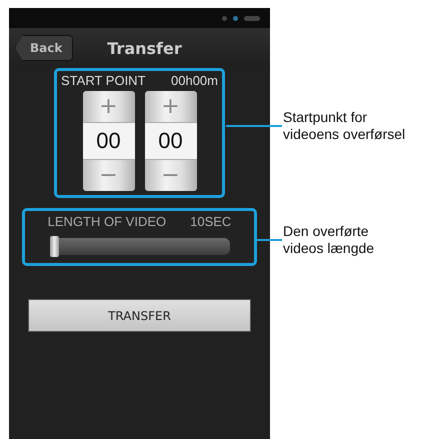  Describe the element at coordinates (144, 48) in the screenshot. I see `screen-title: Transfer` at that location.